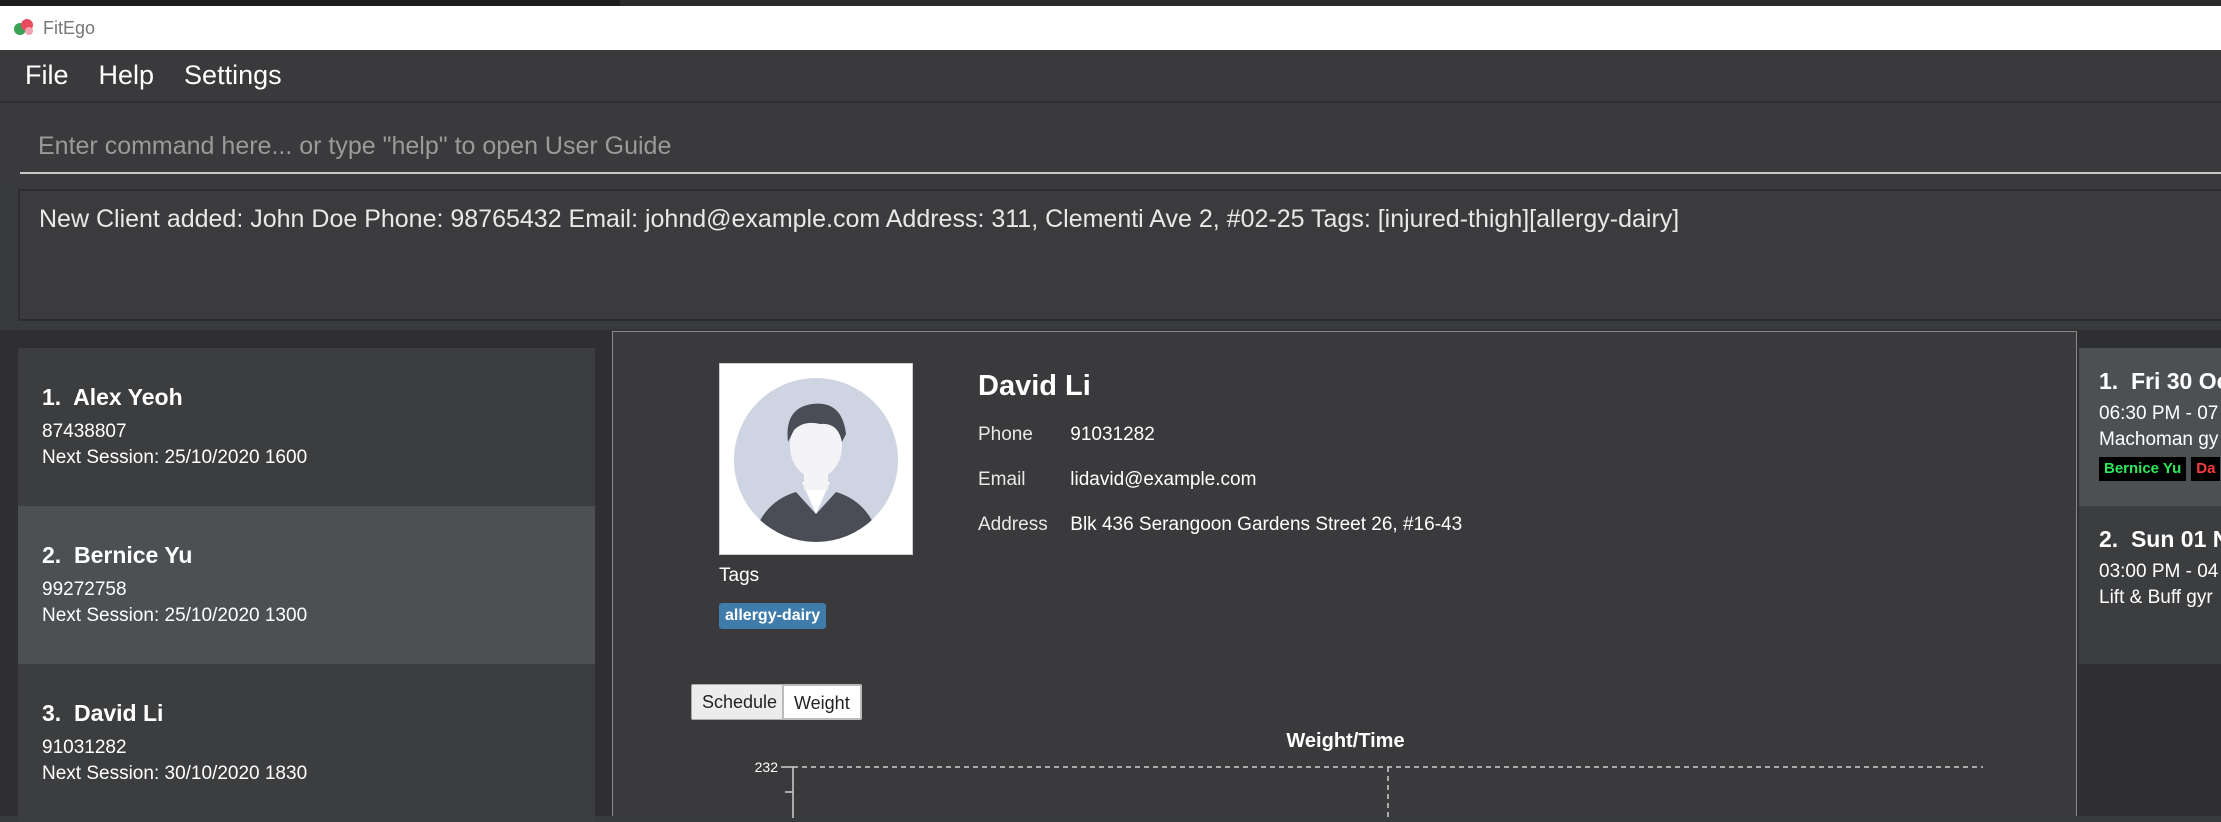 The image size is (2221, 822). I want to click on schedule-gym: Lift & Buff gyr, so click(2156, 597).